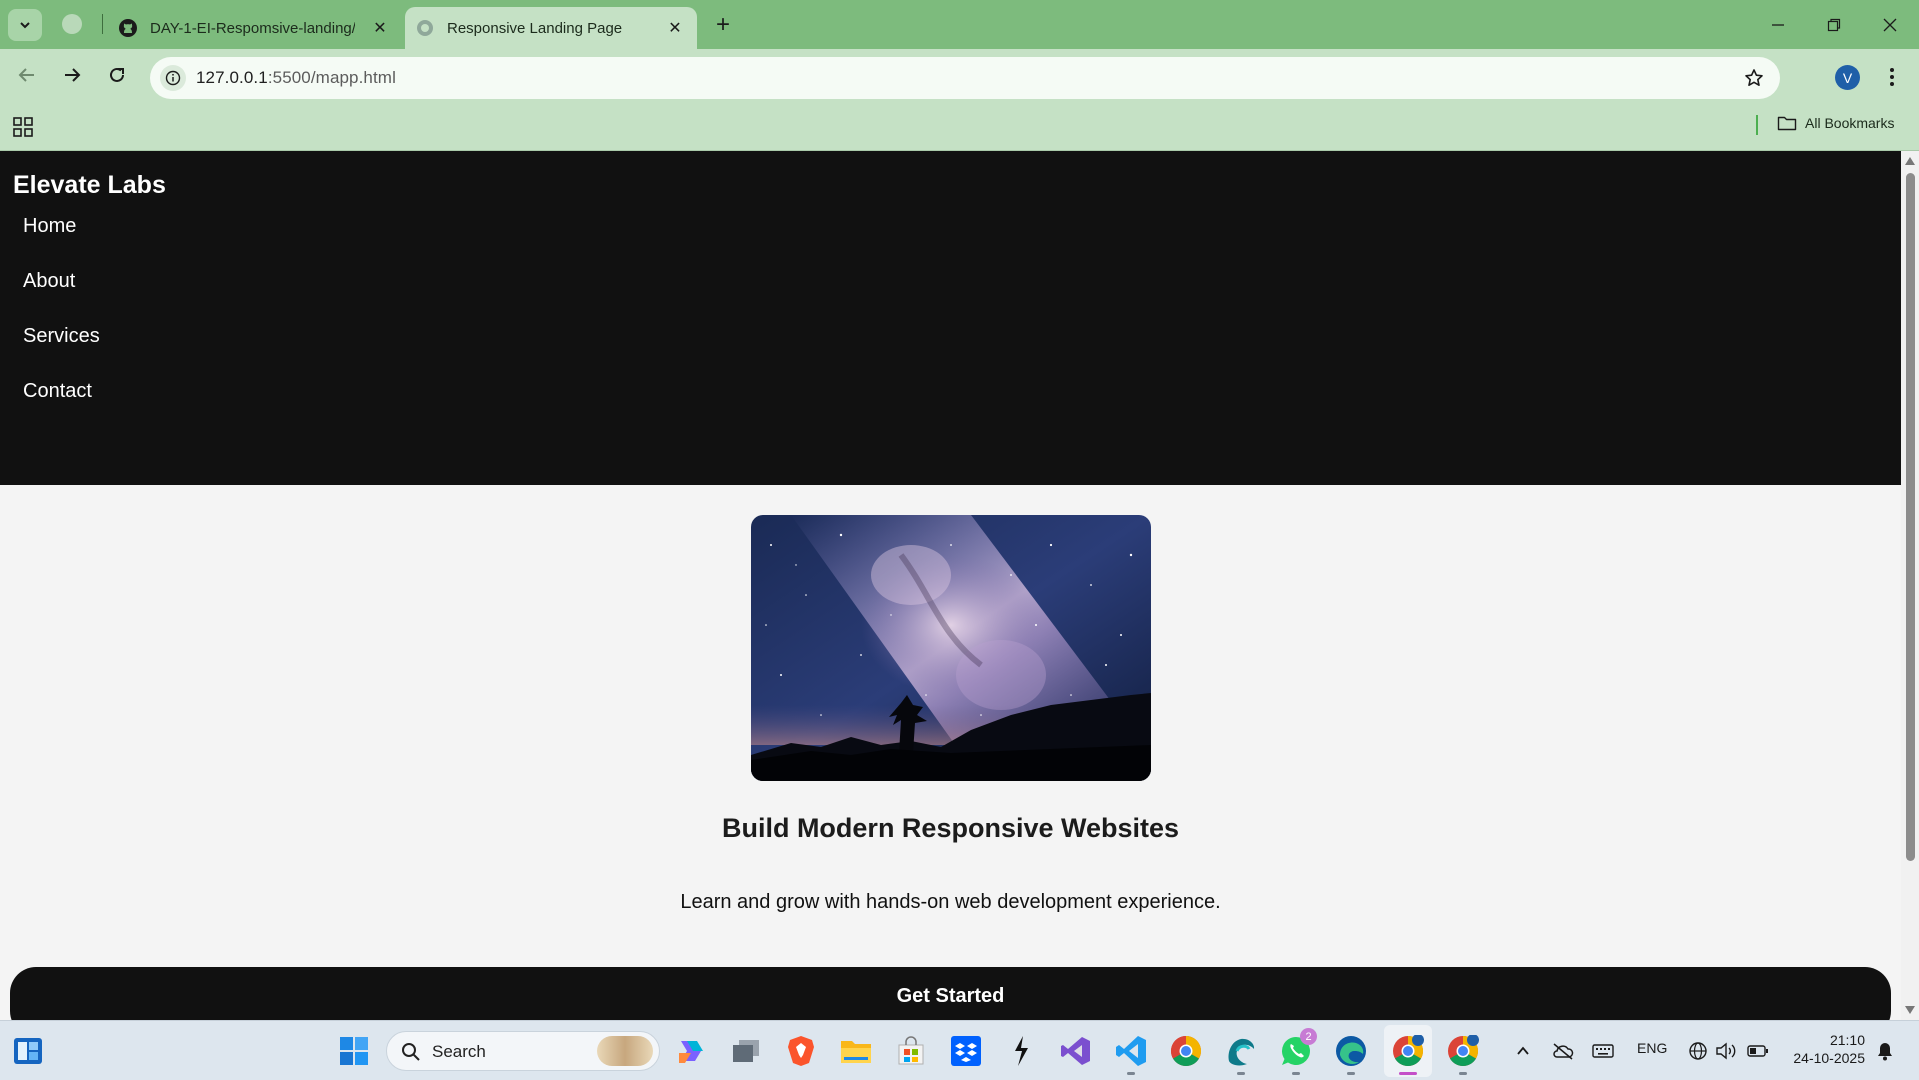 This screenshot has width=1919, height=1080. Describe the element at coordinates (966, 1051) in the screenshot. I see `dropbox-icon` at that location.